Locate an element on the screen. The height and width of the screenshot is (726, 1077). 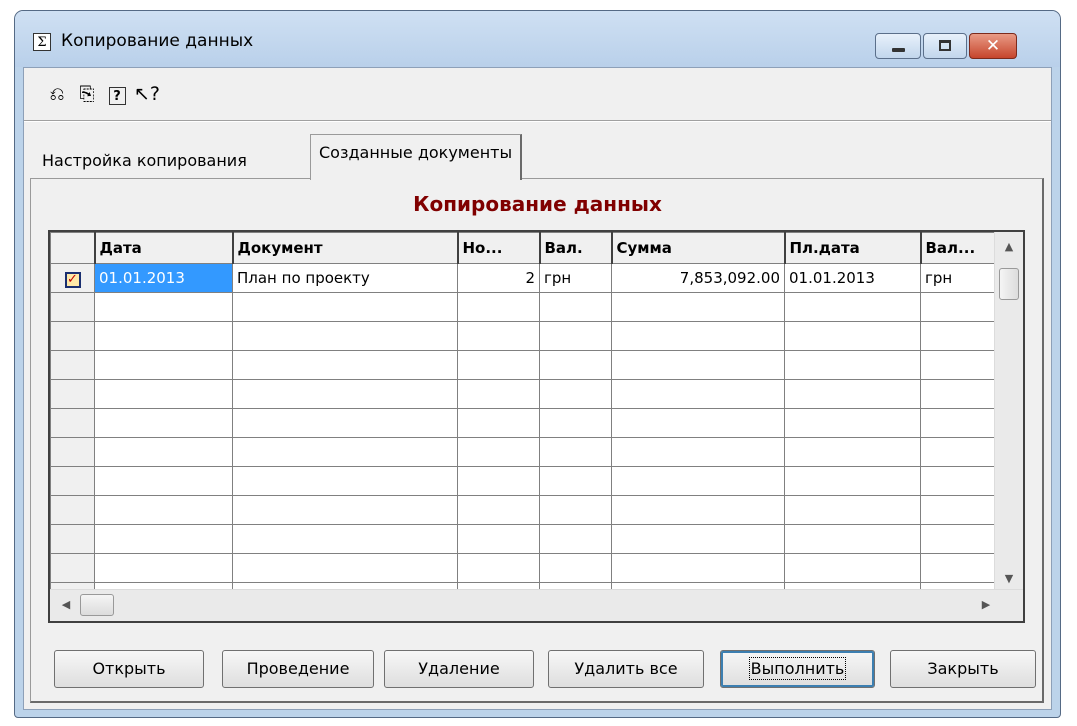
run-button-label: Выполнить is located at coordinates (797, 668).